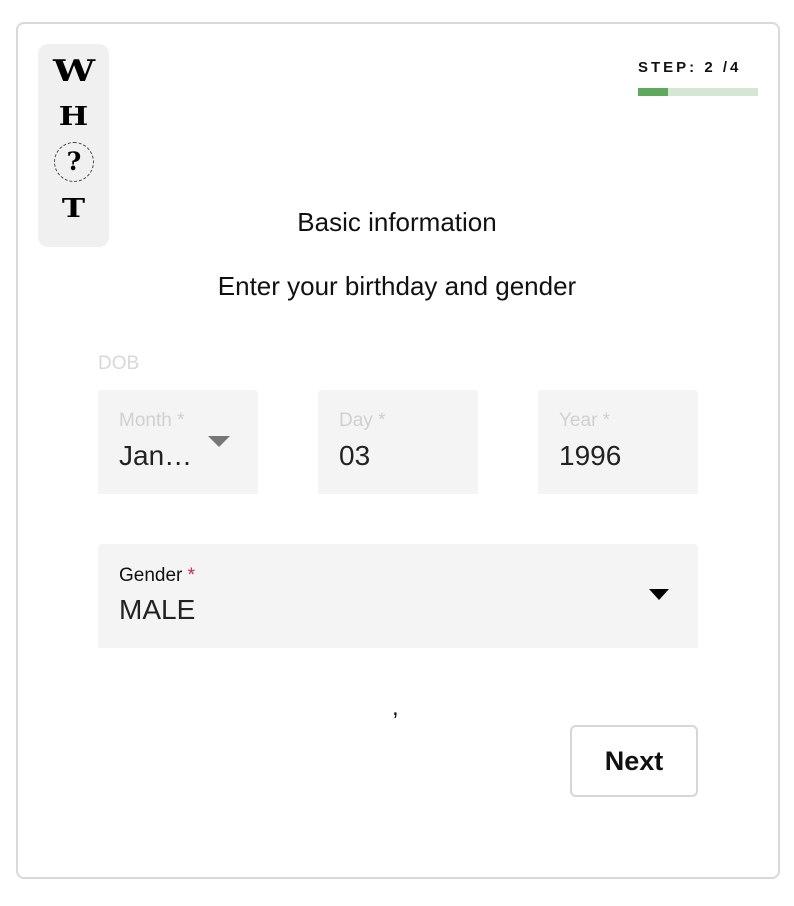 This screenshot has width=794, height=906. Describe the element at coordinates (191, 575) in the screenshot. I see `required-marker: *` at that location.